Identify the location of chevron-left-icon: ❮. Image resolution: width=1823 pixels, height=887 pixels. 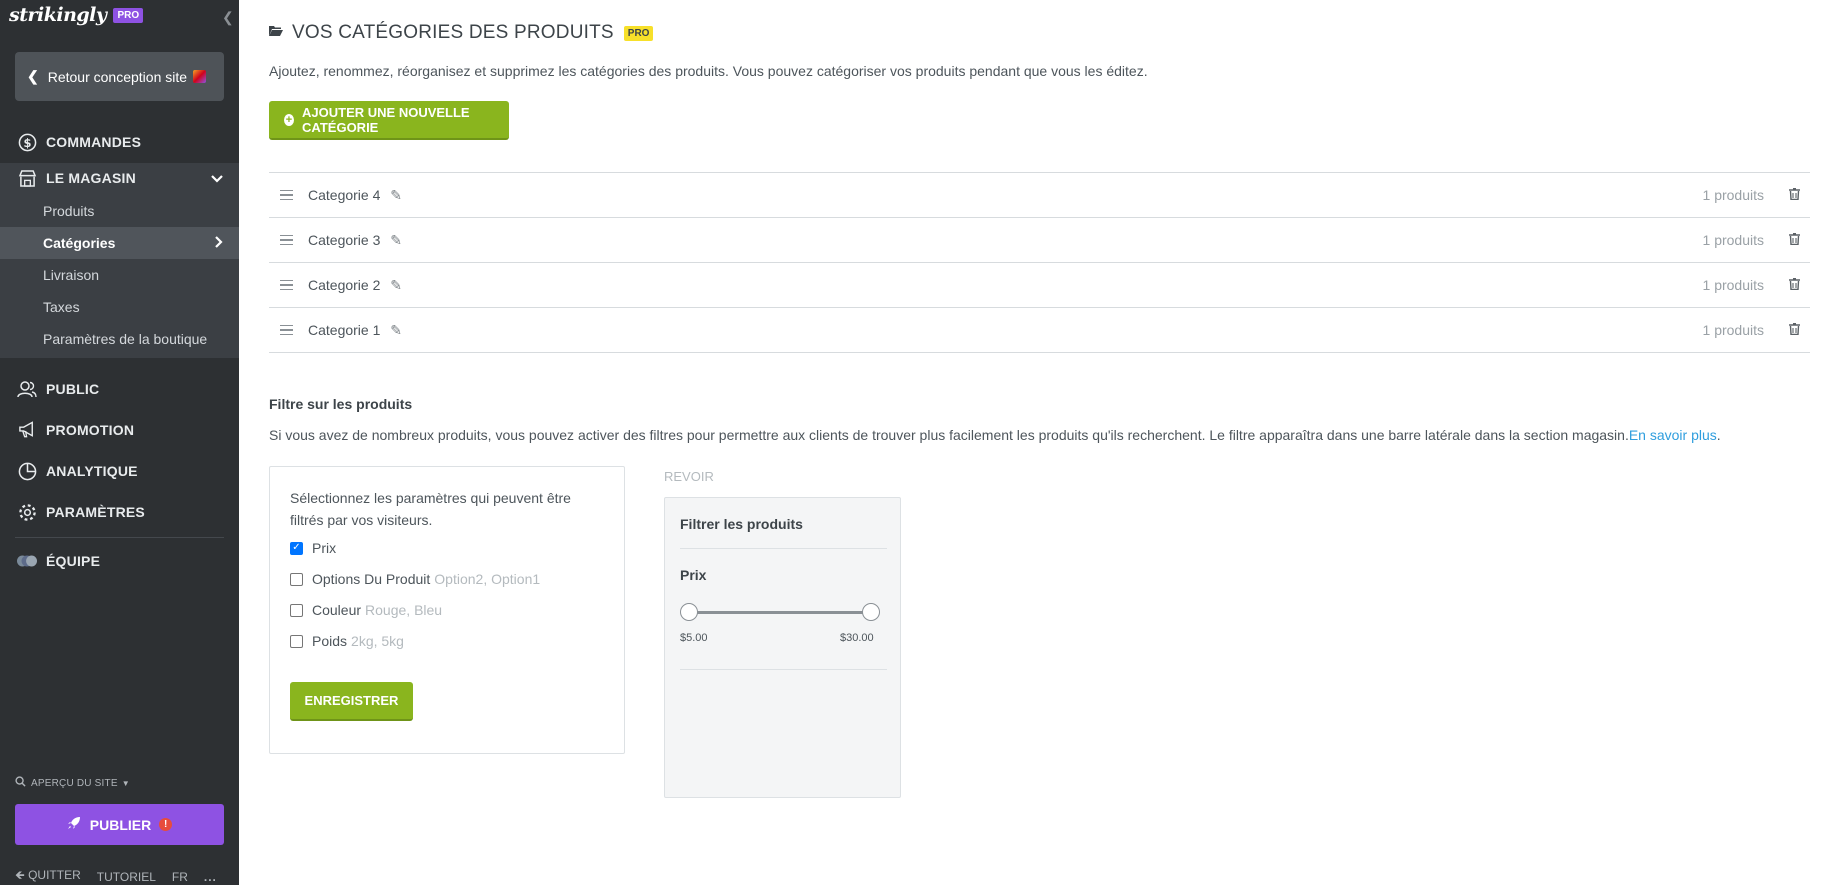
(33, 76).